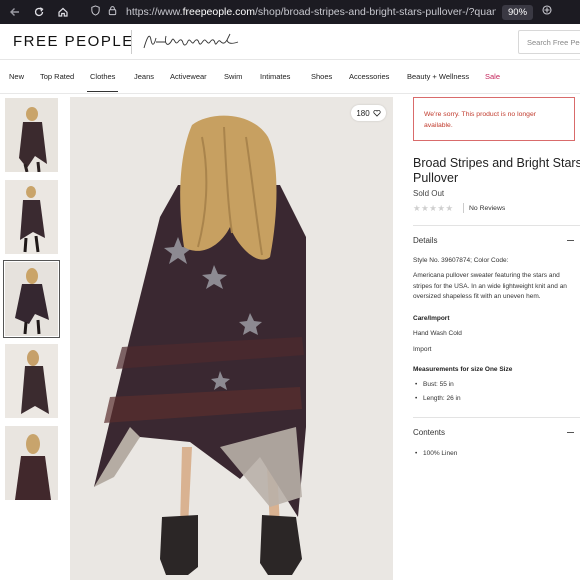  What do you see at coordinates (31, 299) in the screenshot?
I see `gallery-thumbnail-selected` at bounding box center [31, 299].